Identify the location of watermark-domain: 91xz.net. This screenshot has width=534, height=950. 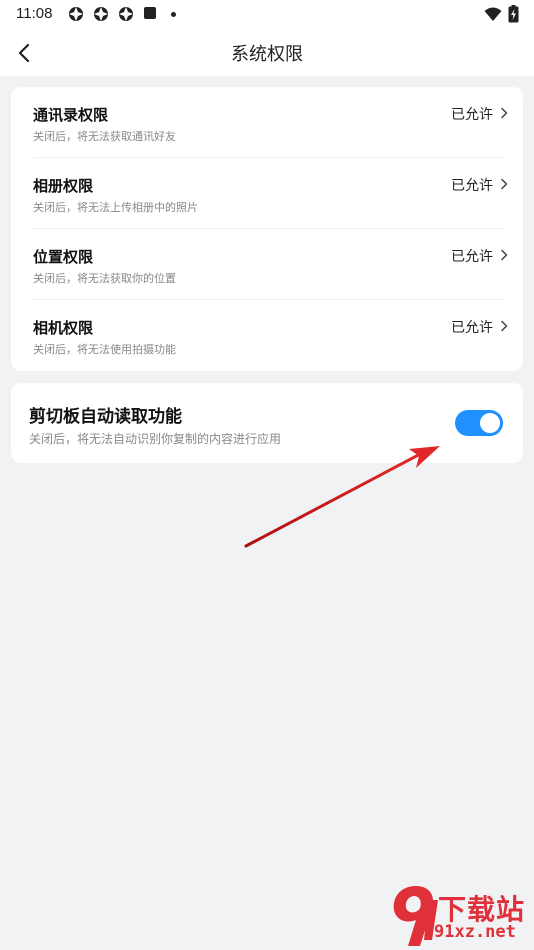
(475, 932).